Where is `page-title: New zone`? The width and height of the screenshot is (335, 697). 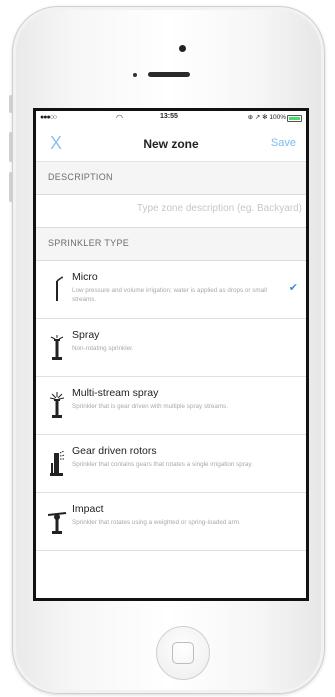 page-title: New zone is located at coordinates (171, 144).